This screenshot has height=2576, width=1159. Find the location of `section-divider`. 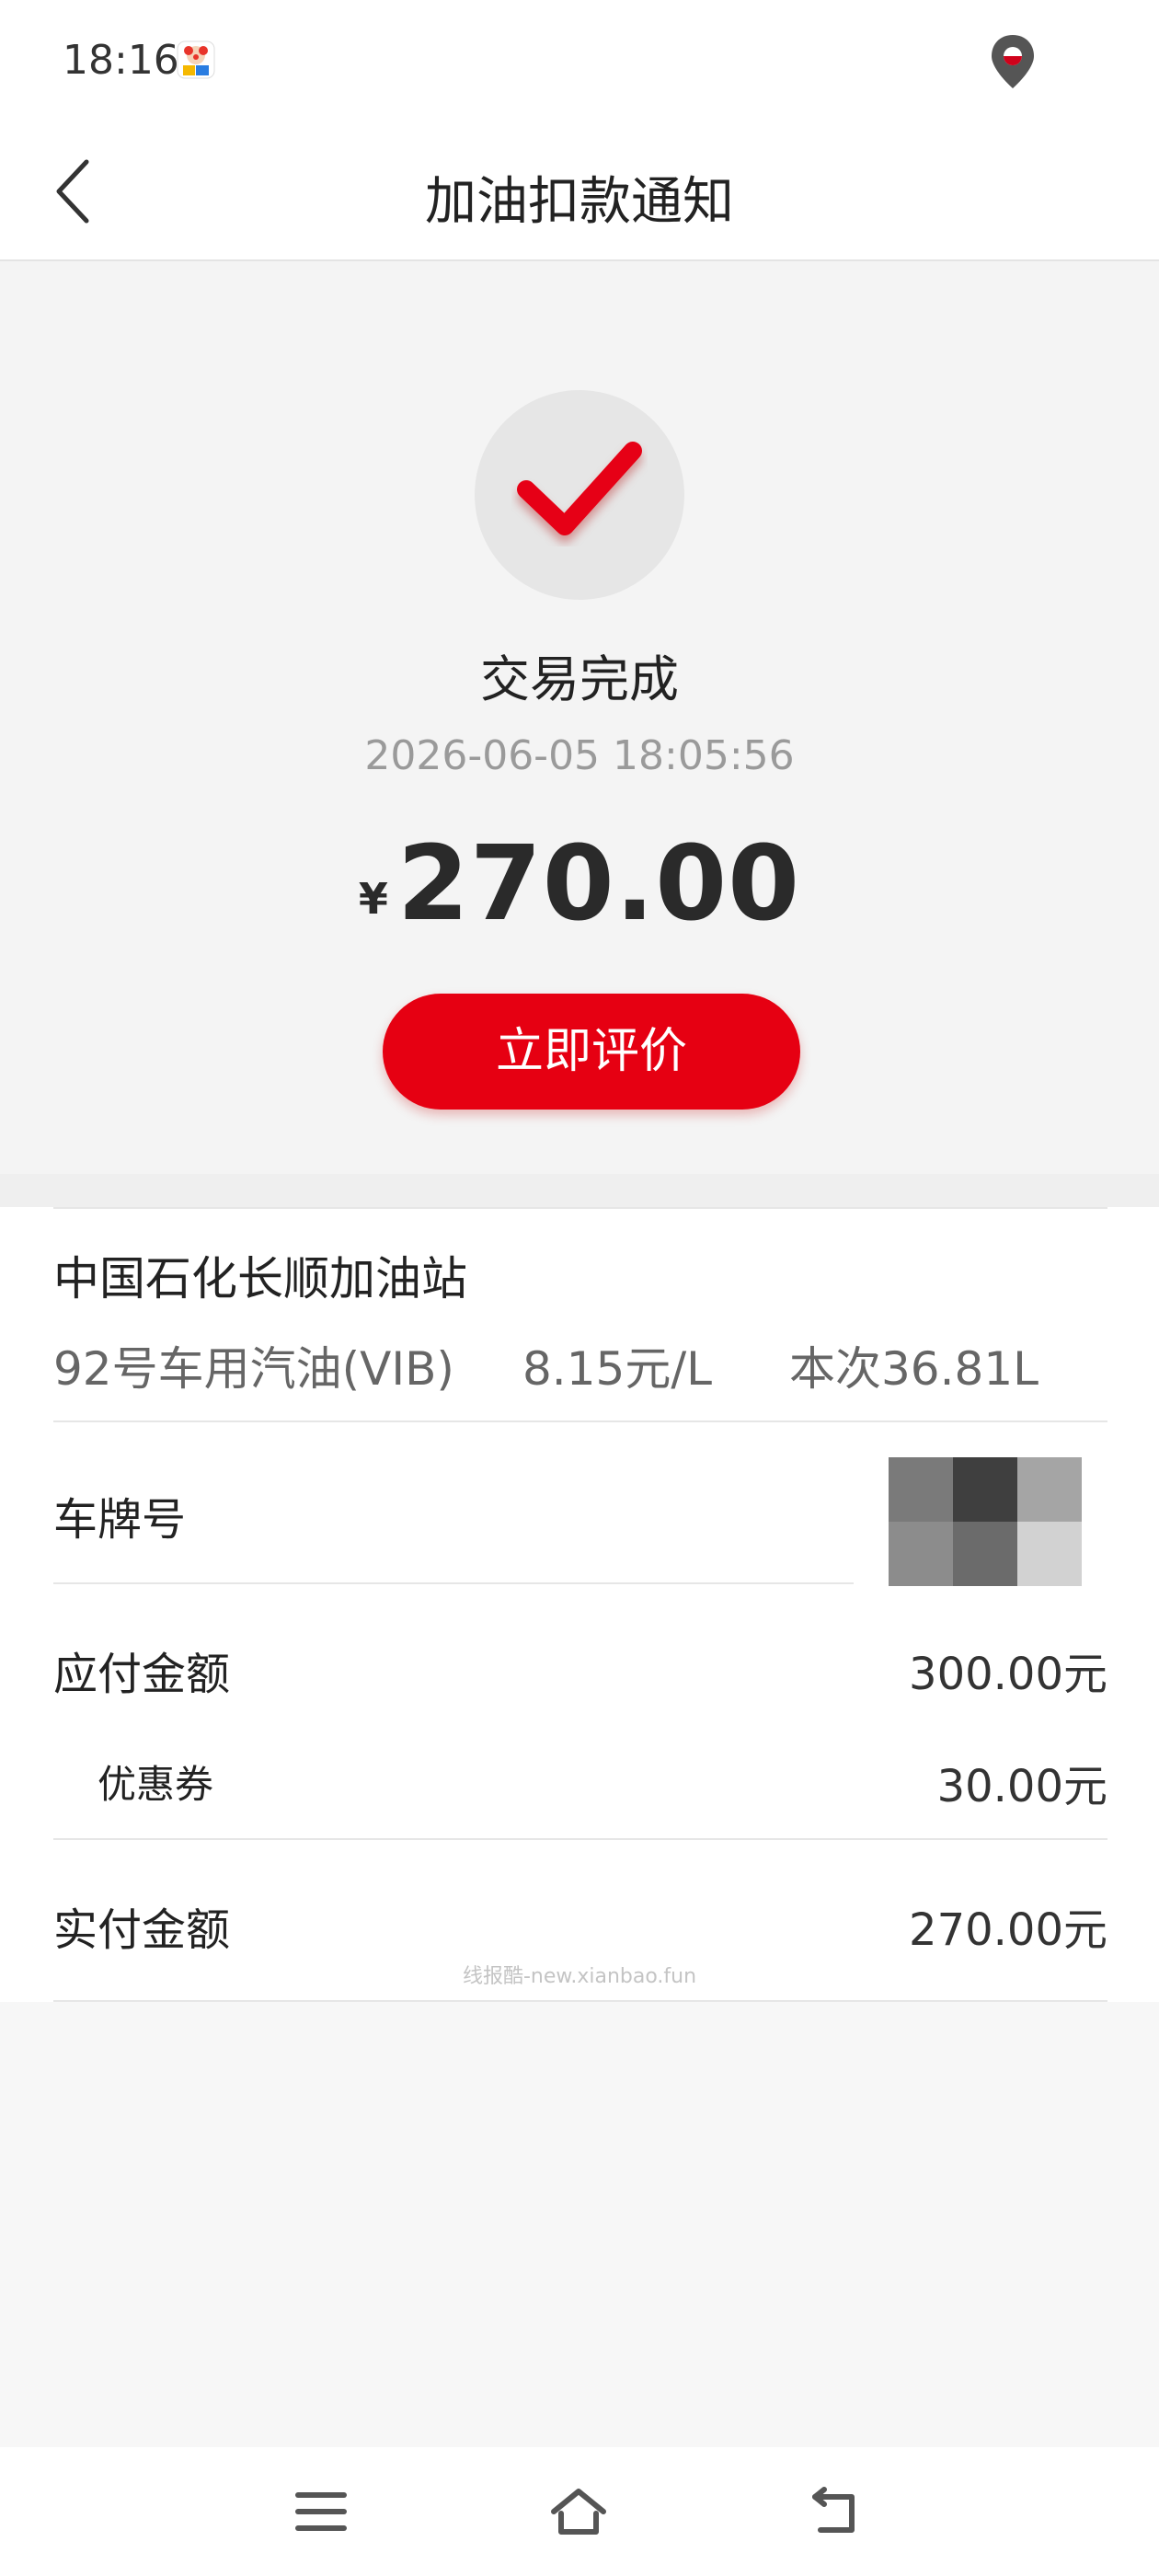

section-divider is located at coordinates (579, 1190).